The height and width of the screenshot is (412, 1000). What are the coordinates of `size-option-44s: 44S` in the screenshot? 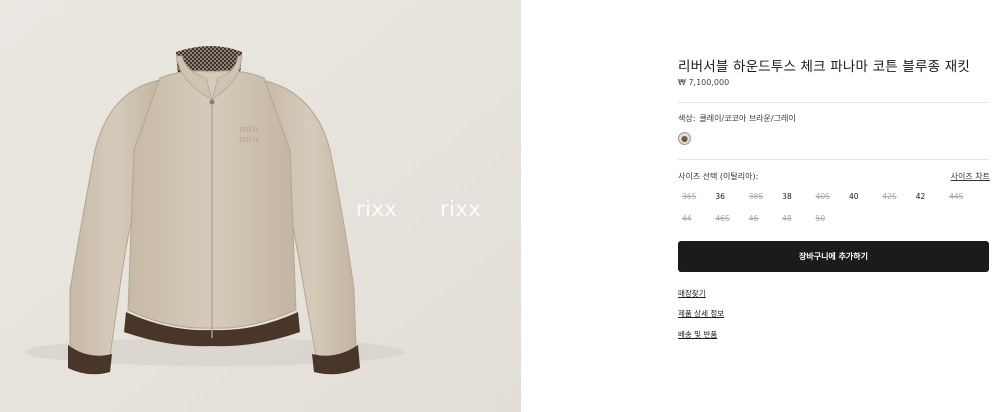 It's located at (961, 197).